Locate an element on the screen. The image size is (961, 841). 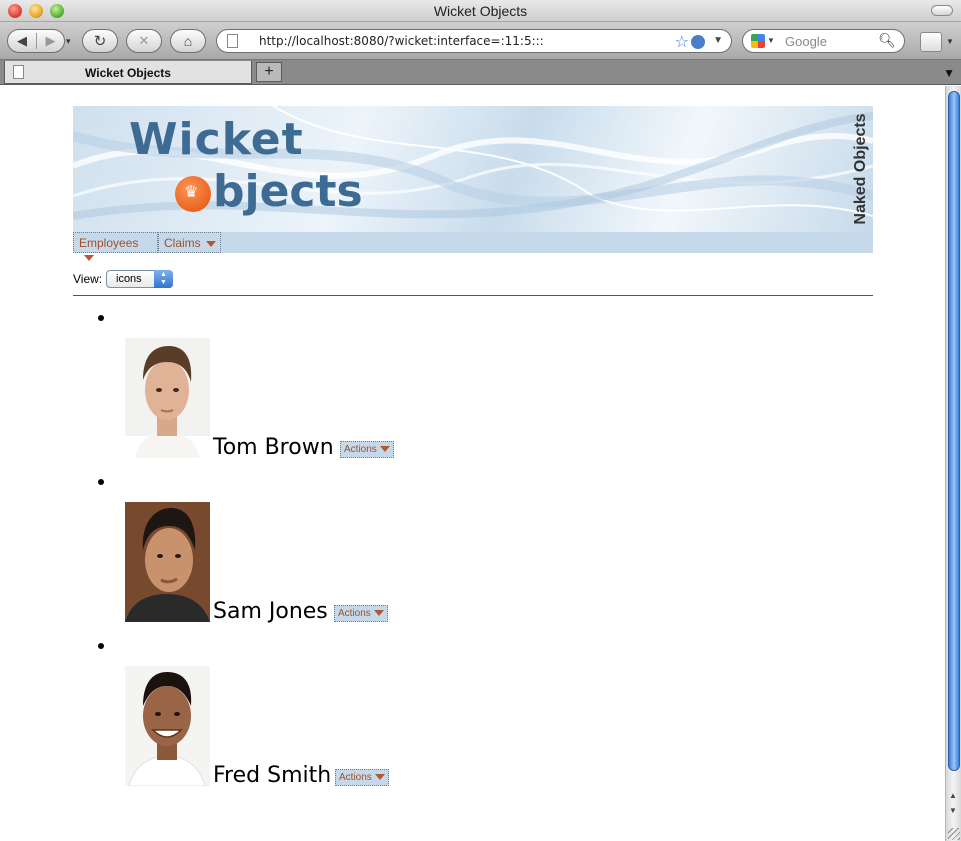
actions-button-tom-brown: Actions is located at coordinates (367, 449).